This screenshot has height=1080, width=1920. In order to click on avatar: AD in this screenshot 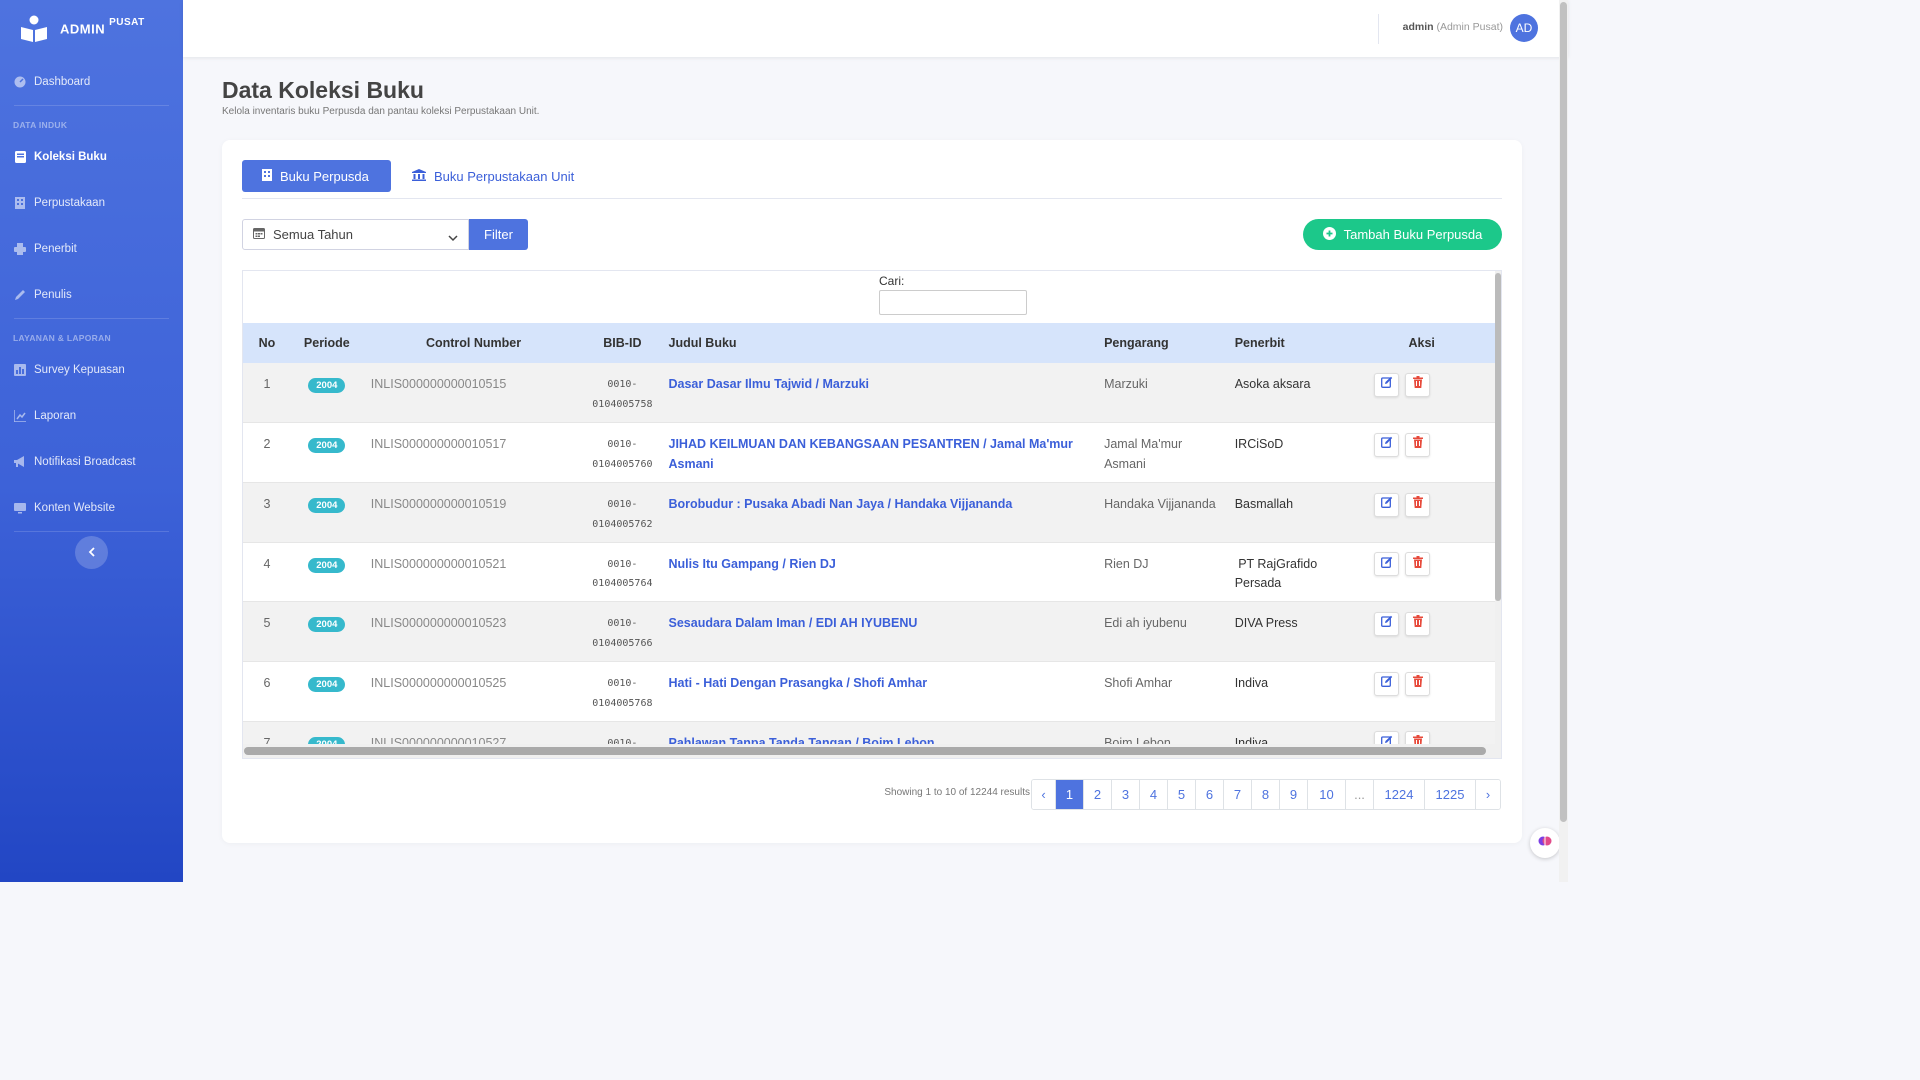, I will do `click(1524, 28)`.